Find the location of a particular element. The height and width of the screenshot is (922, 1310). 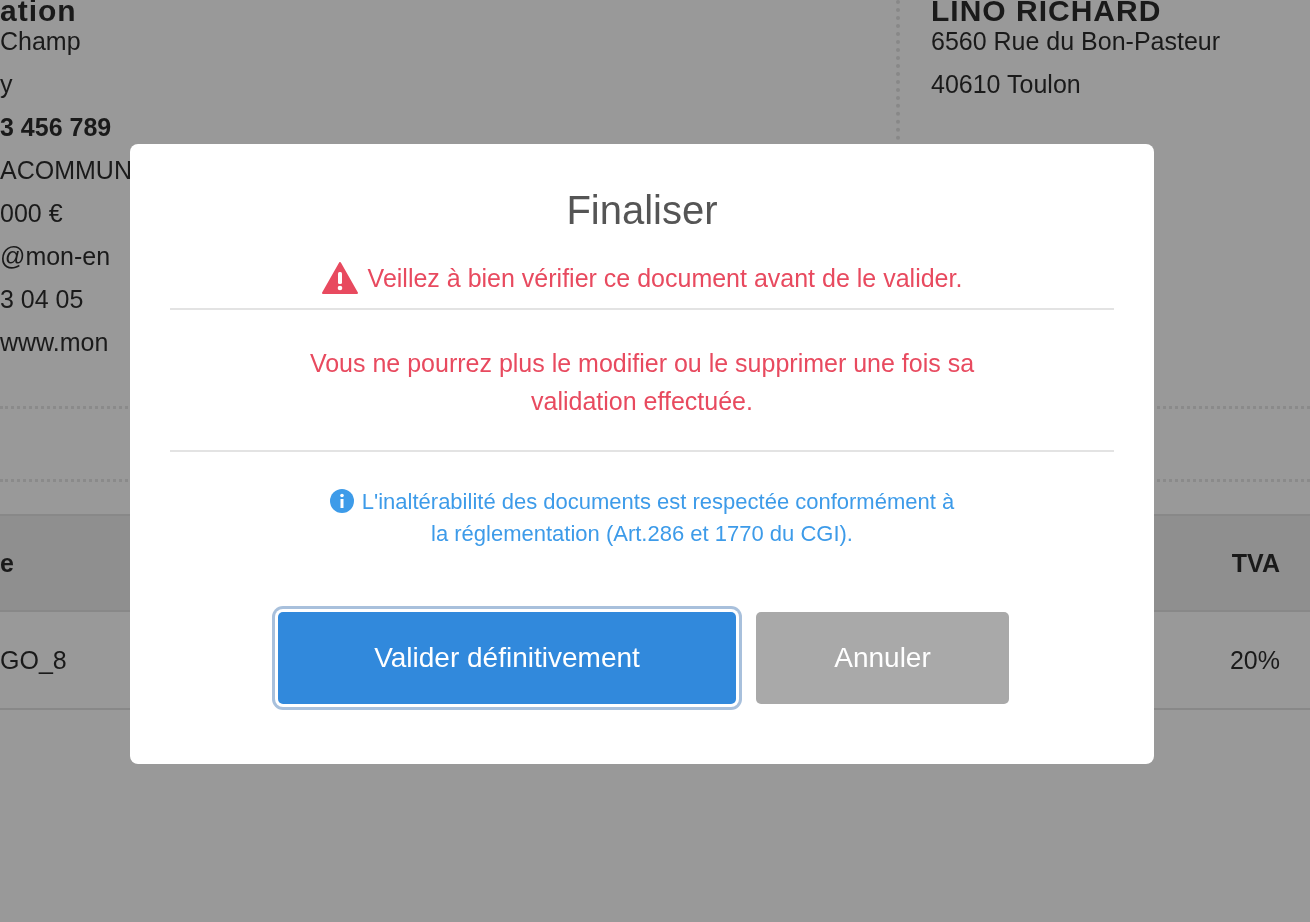

seller-detail: Champ is located at coordinates (40, 41).